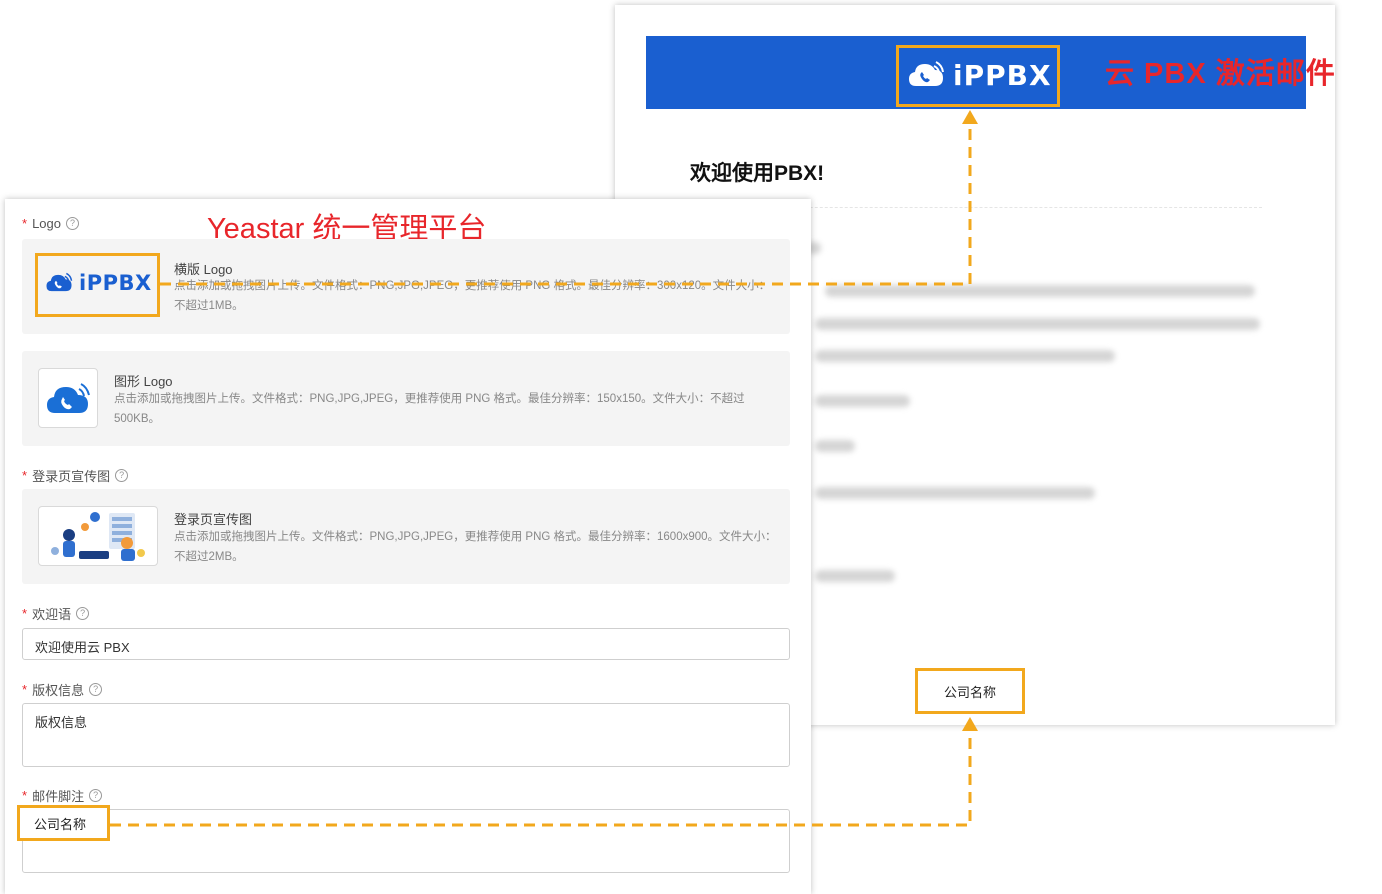 The width and height of the screenshot is (1382, 894). I want to click on footer-connector-line, so click(541, 777).